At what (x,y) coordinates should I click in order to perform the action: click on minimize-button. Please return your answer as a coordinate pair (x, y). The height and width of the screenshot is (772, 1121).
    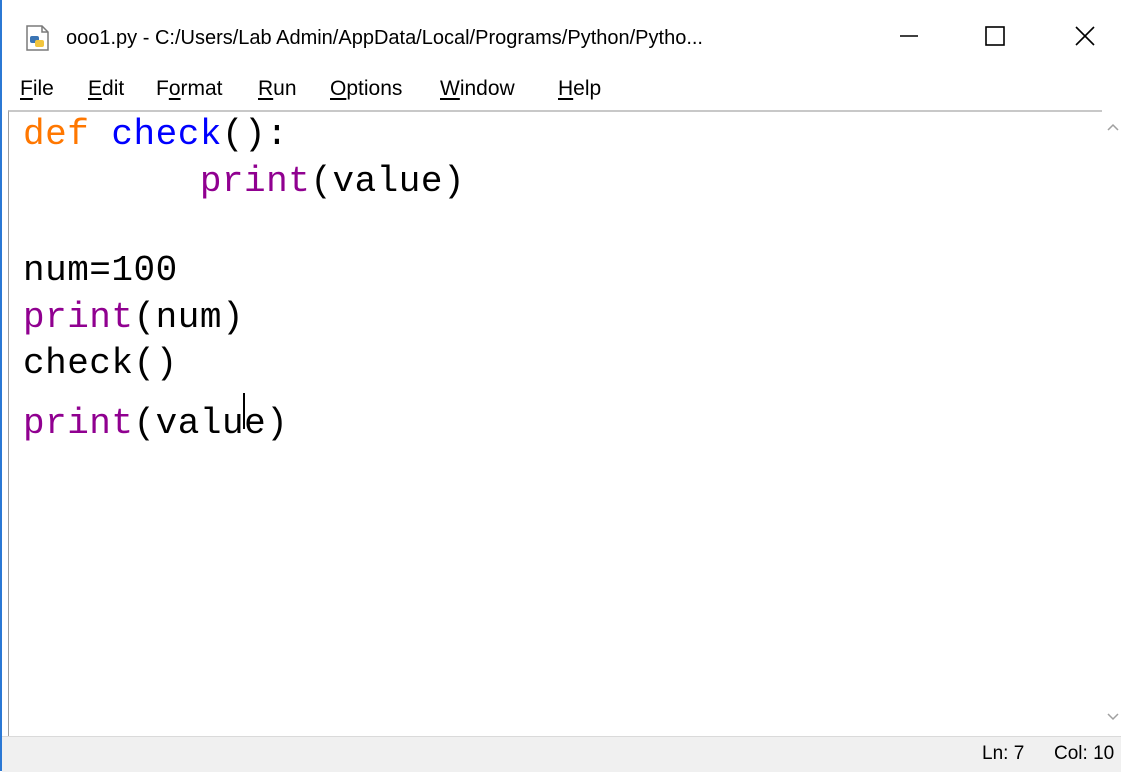
    Looking at the image, I should click on (909, 36).